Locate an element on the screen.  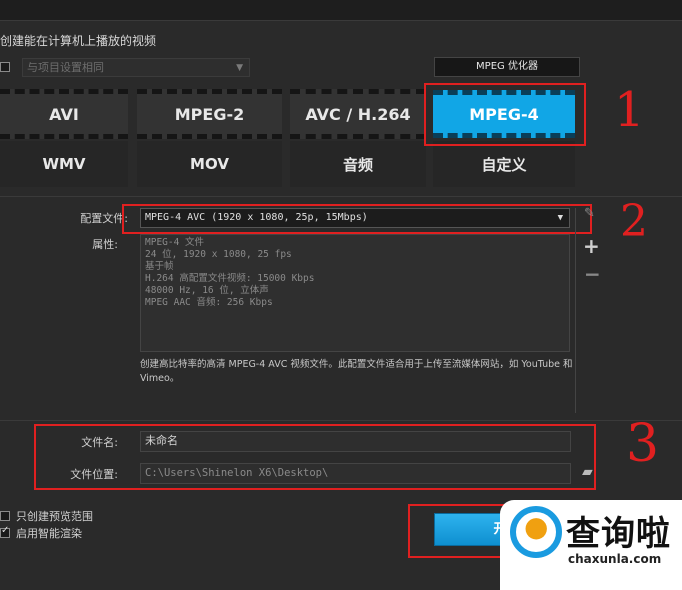
properties-line: 48000 Hz, 16 位, 立体声 is located at coordinates (207, 290).